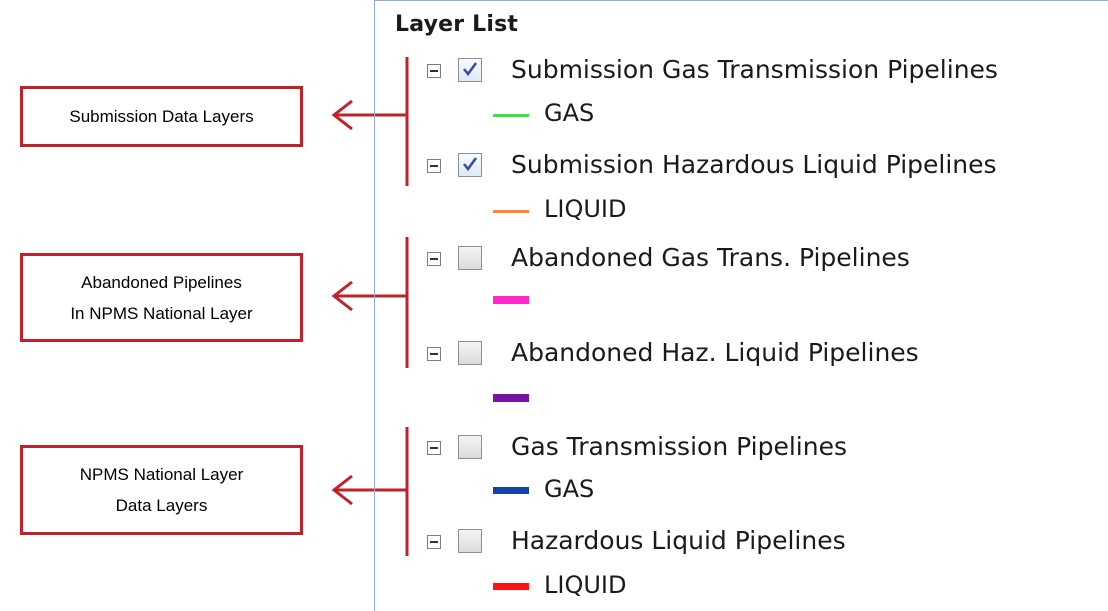  I want to click on layer-label: Gas Transmission Pipelines, so click(679, 446).